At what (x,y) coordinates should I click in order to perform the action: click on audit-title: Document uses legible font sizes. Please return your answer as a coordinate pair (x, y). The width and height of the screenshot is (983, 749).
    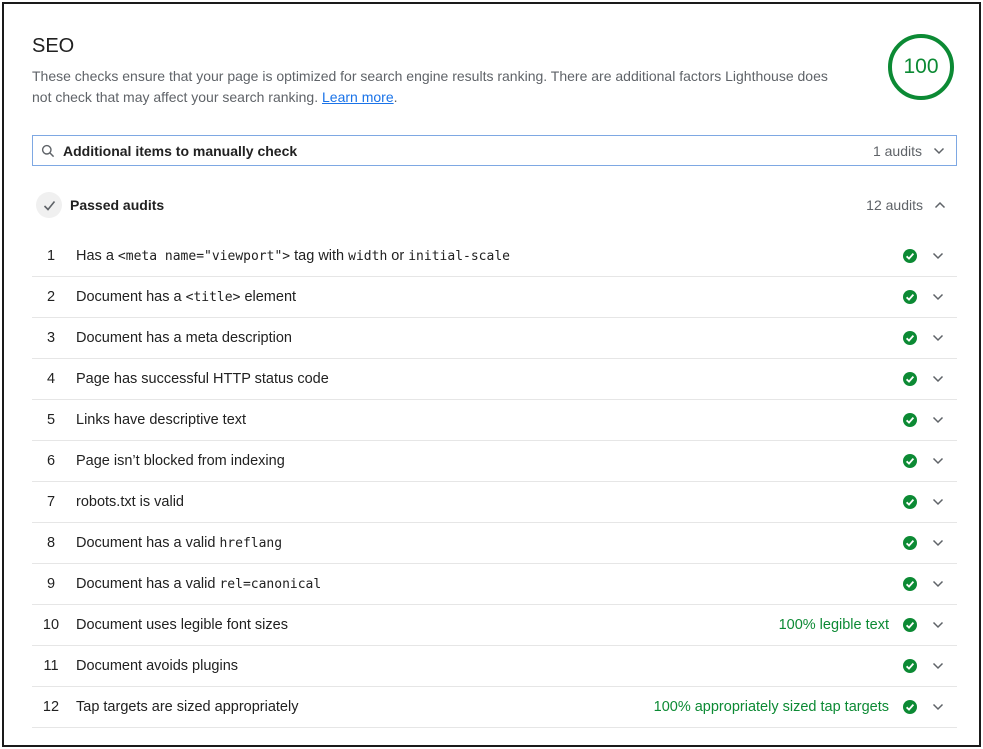
    Looking at the image, I should click on (427, 625).